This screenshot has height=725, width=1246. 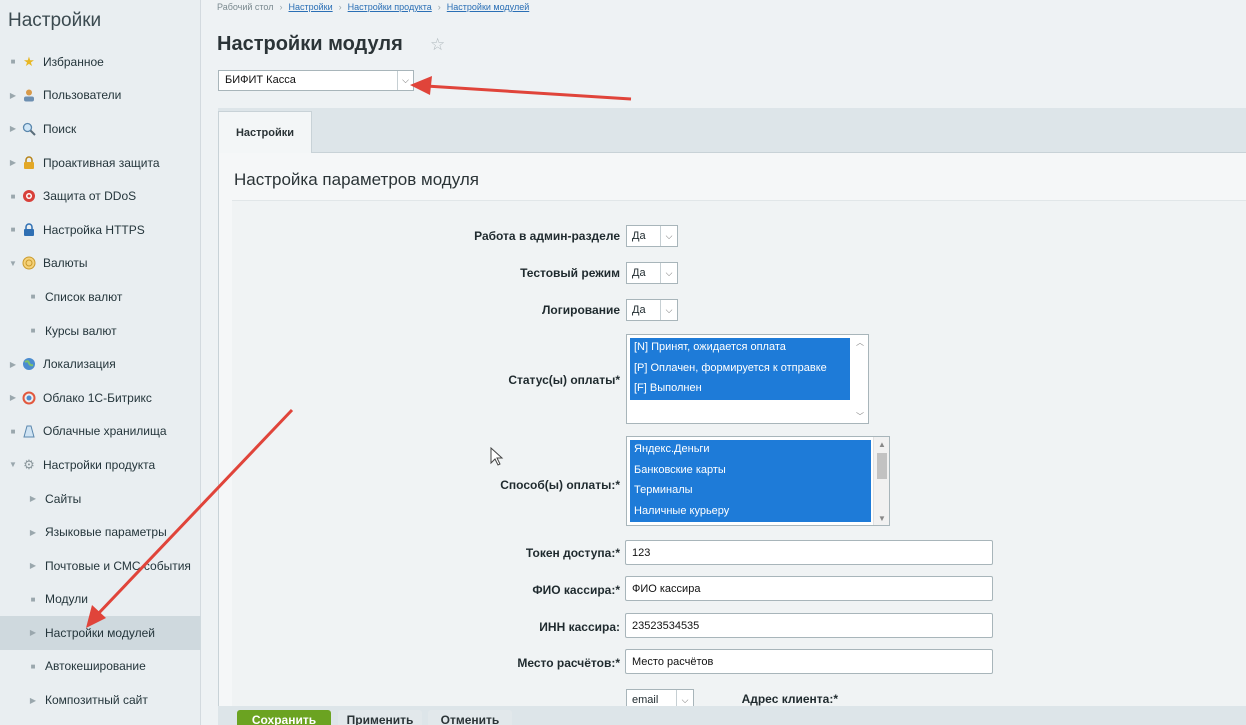 What do you see at coordinates (90, 196) in the screenshot?
I see `sidebar-item-label: Защита от DDoS` at bounding box center [90, 196].